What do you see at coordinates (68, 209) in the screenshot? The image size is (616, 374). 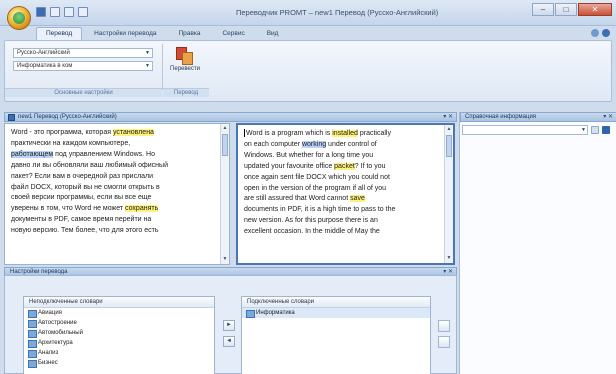 I see `text-segment: уверены в том, что Word не может` at bounding box center [68, 209].